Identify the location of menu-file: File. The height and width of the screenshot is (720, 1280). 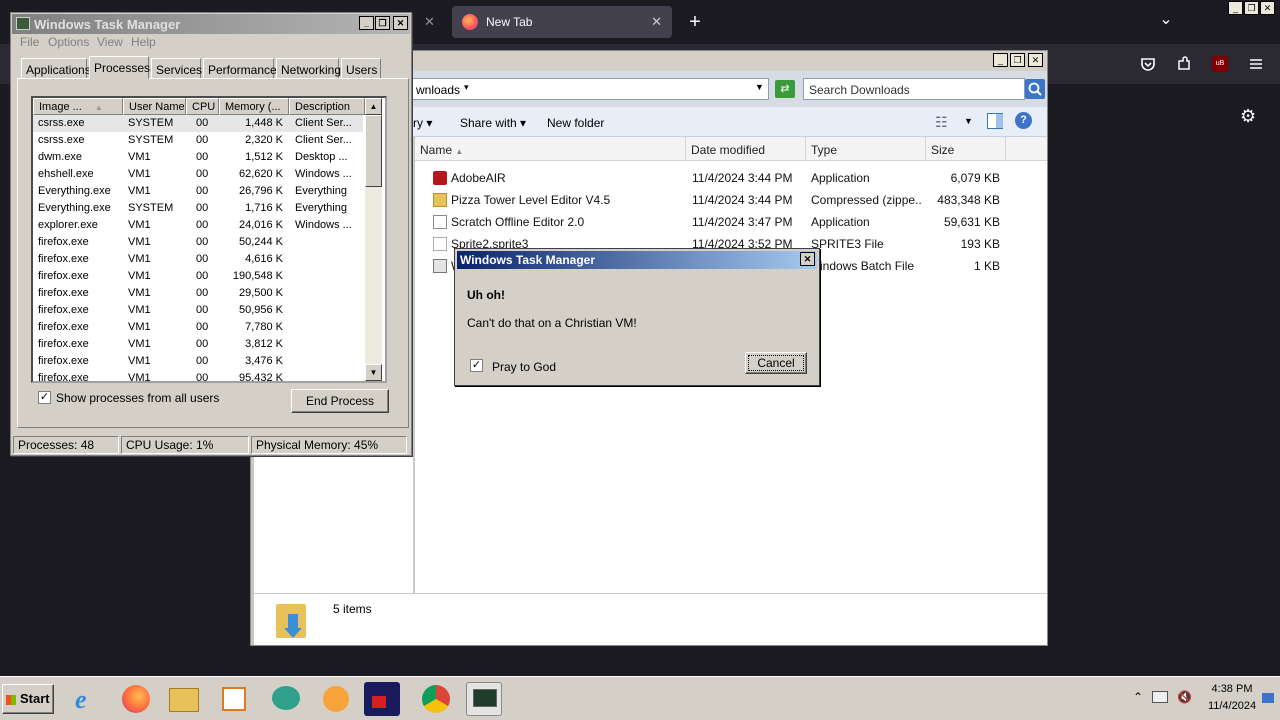
(29, 42).